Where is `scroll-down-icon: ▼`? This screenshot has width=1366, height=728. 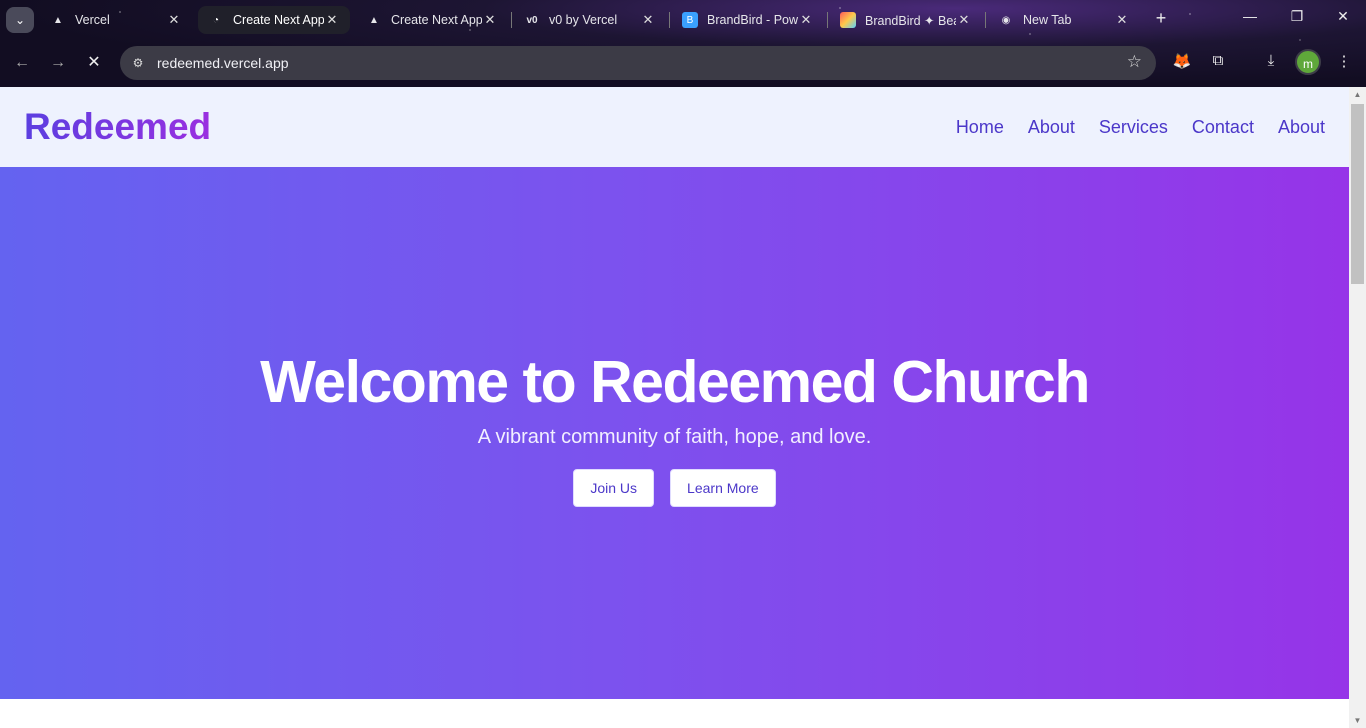
scroll-down-icon: ▼ is located at coordinates (1357, 720).